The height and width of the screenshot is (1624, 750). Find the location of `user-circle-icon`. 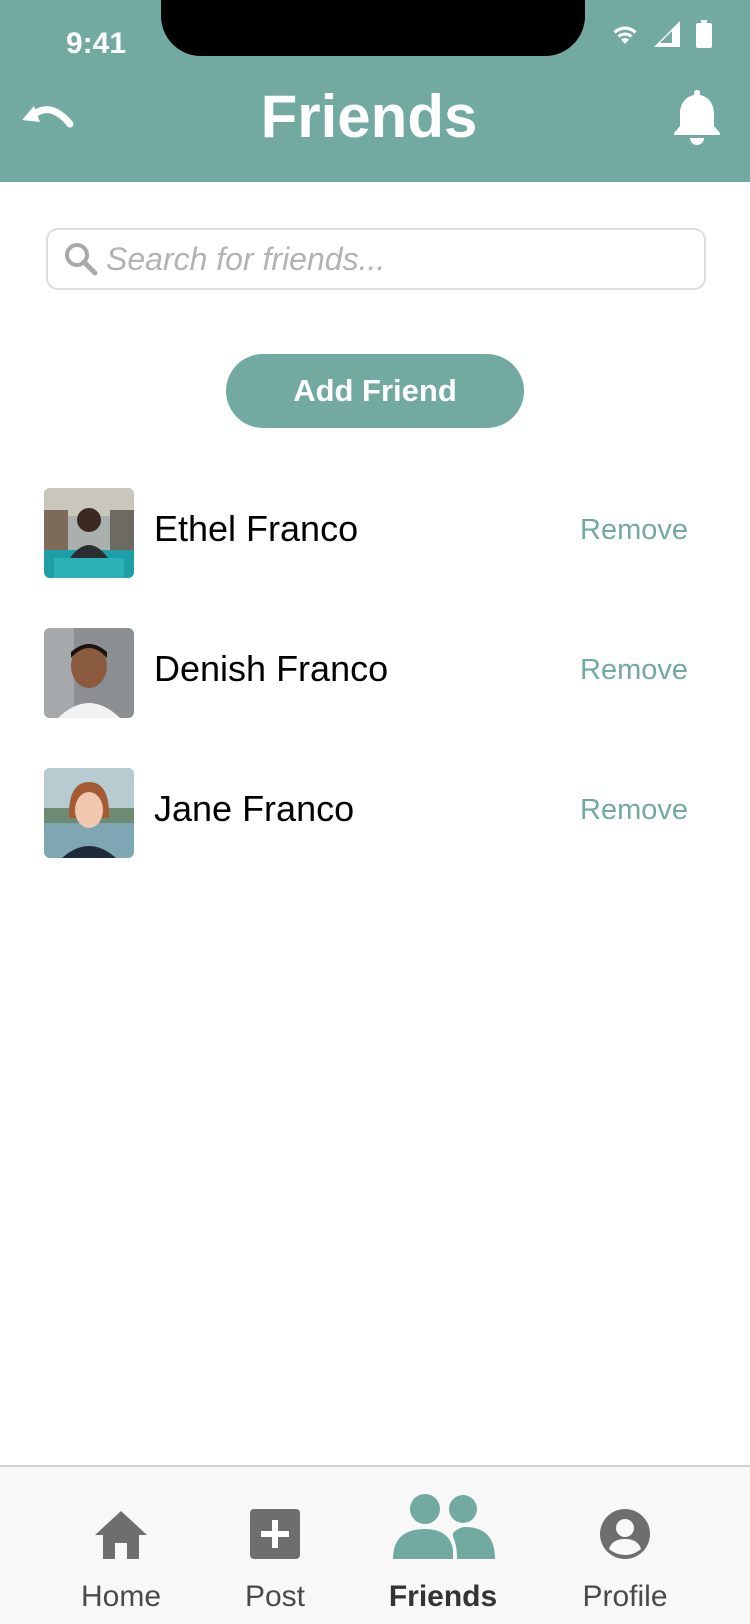

user-circle-icon is located at coordinates (625, 1534).